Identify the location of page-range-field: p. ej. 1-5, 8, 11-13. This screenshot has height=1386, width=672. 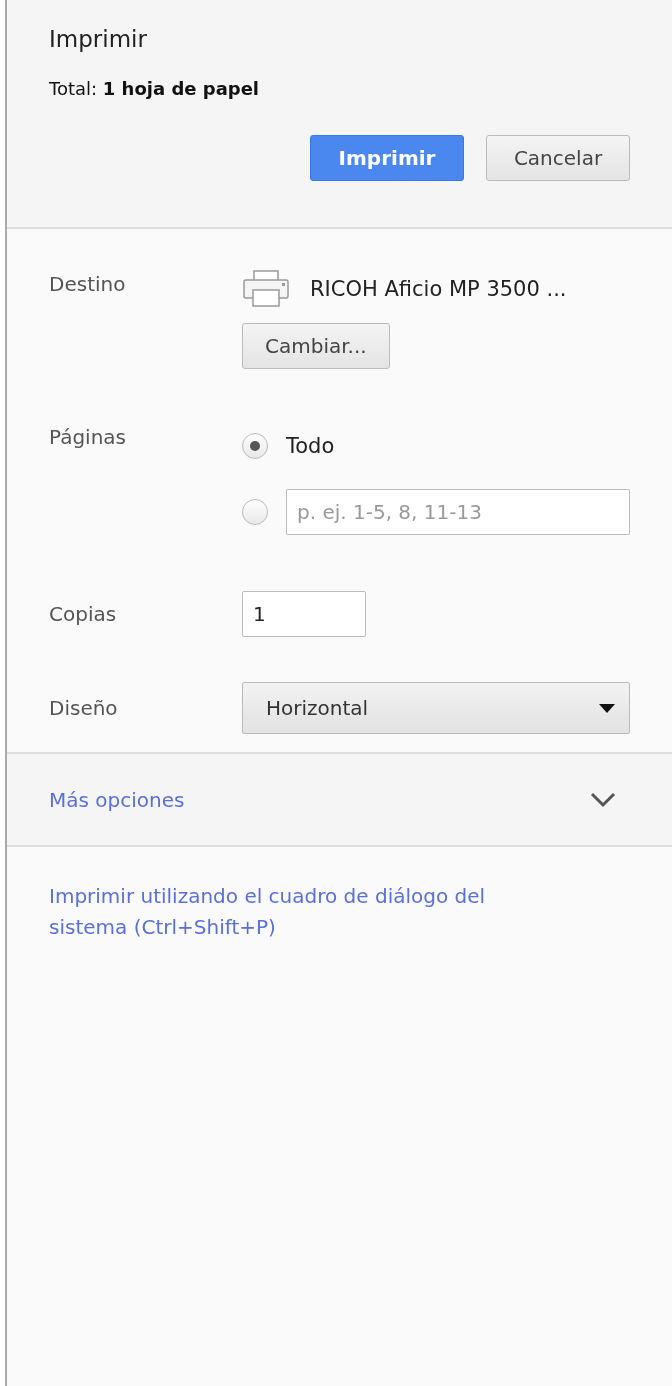
(458, 512).